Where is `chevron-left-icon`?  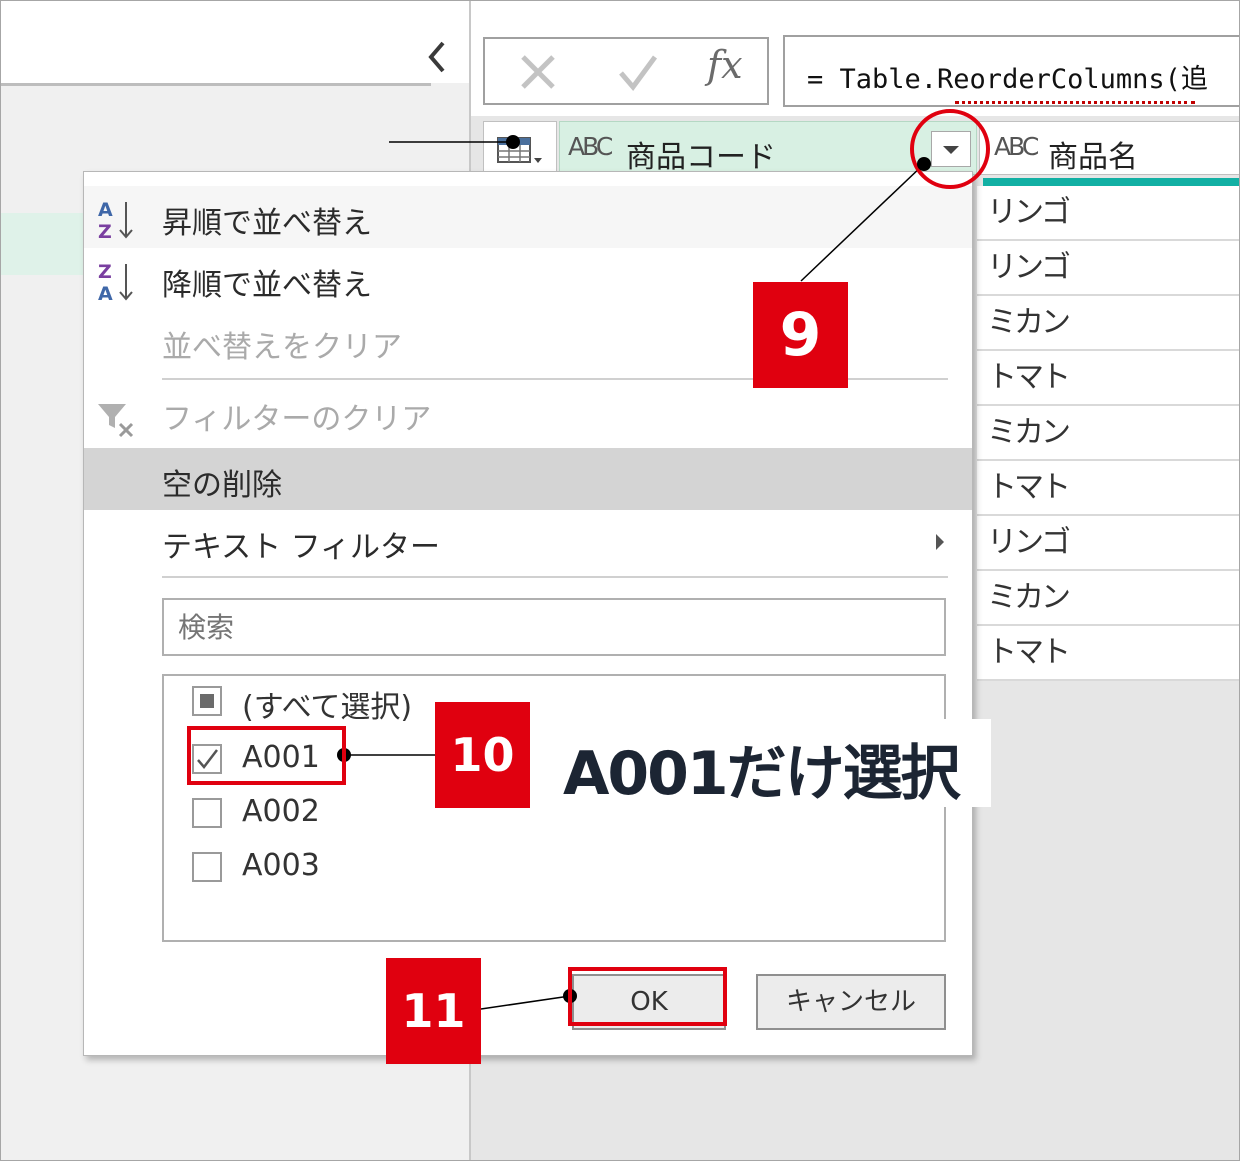 chevron-left-icon is located at coordinates (436, 57).